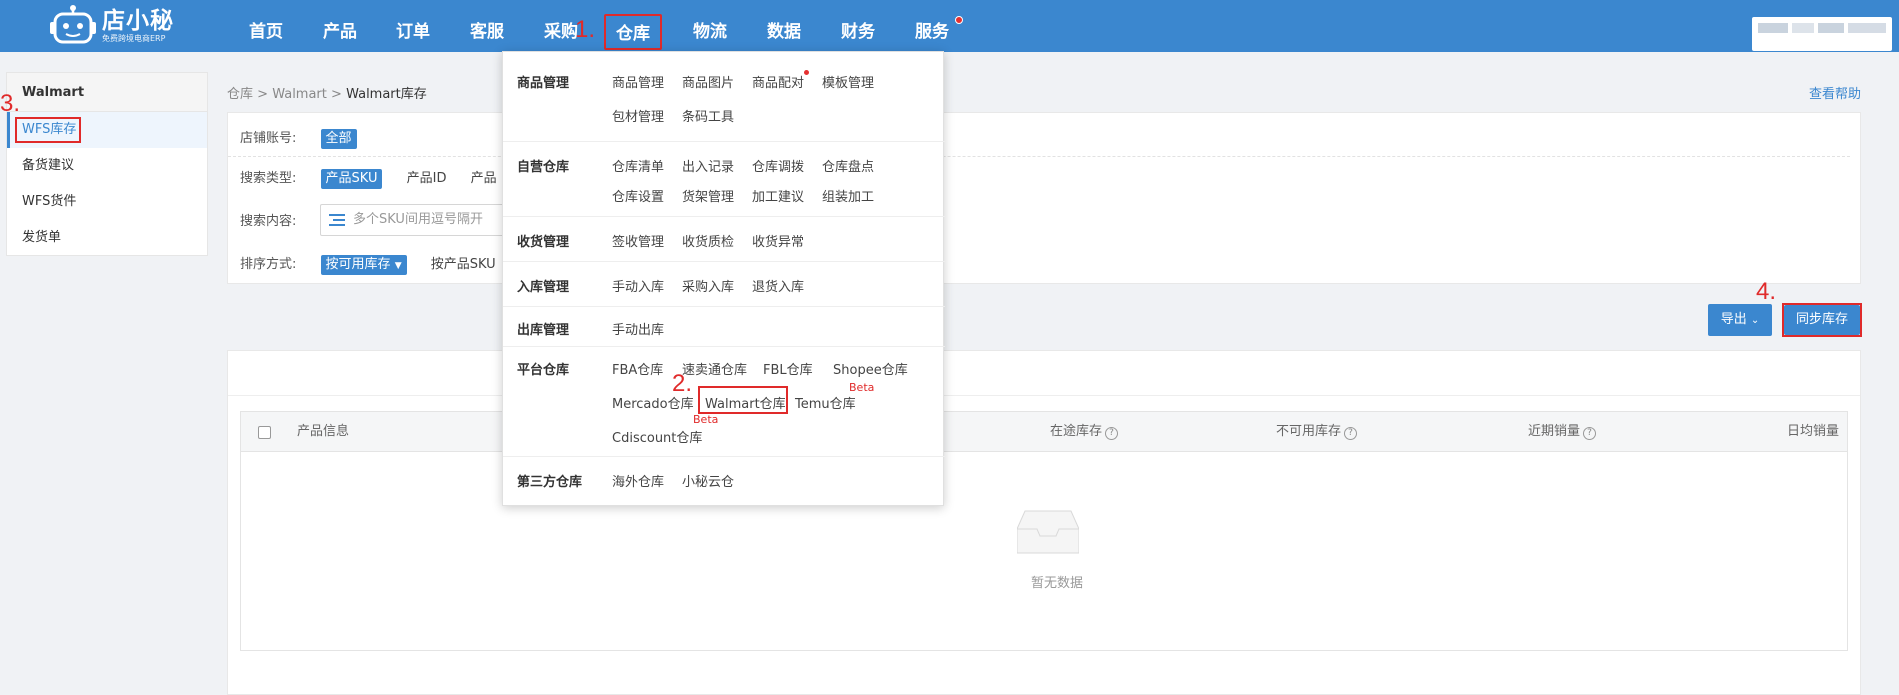  I want to click on chevron-down-icon: ⌄, so click(1755, 320).